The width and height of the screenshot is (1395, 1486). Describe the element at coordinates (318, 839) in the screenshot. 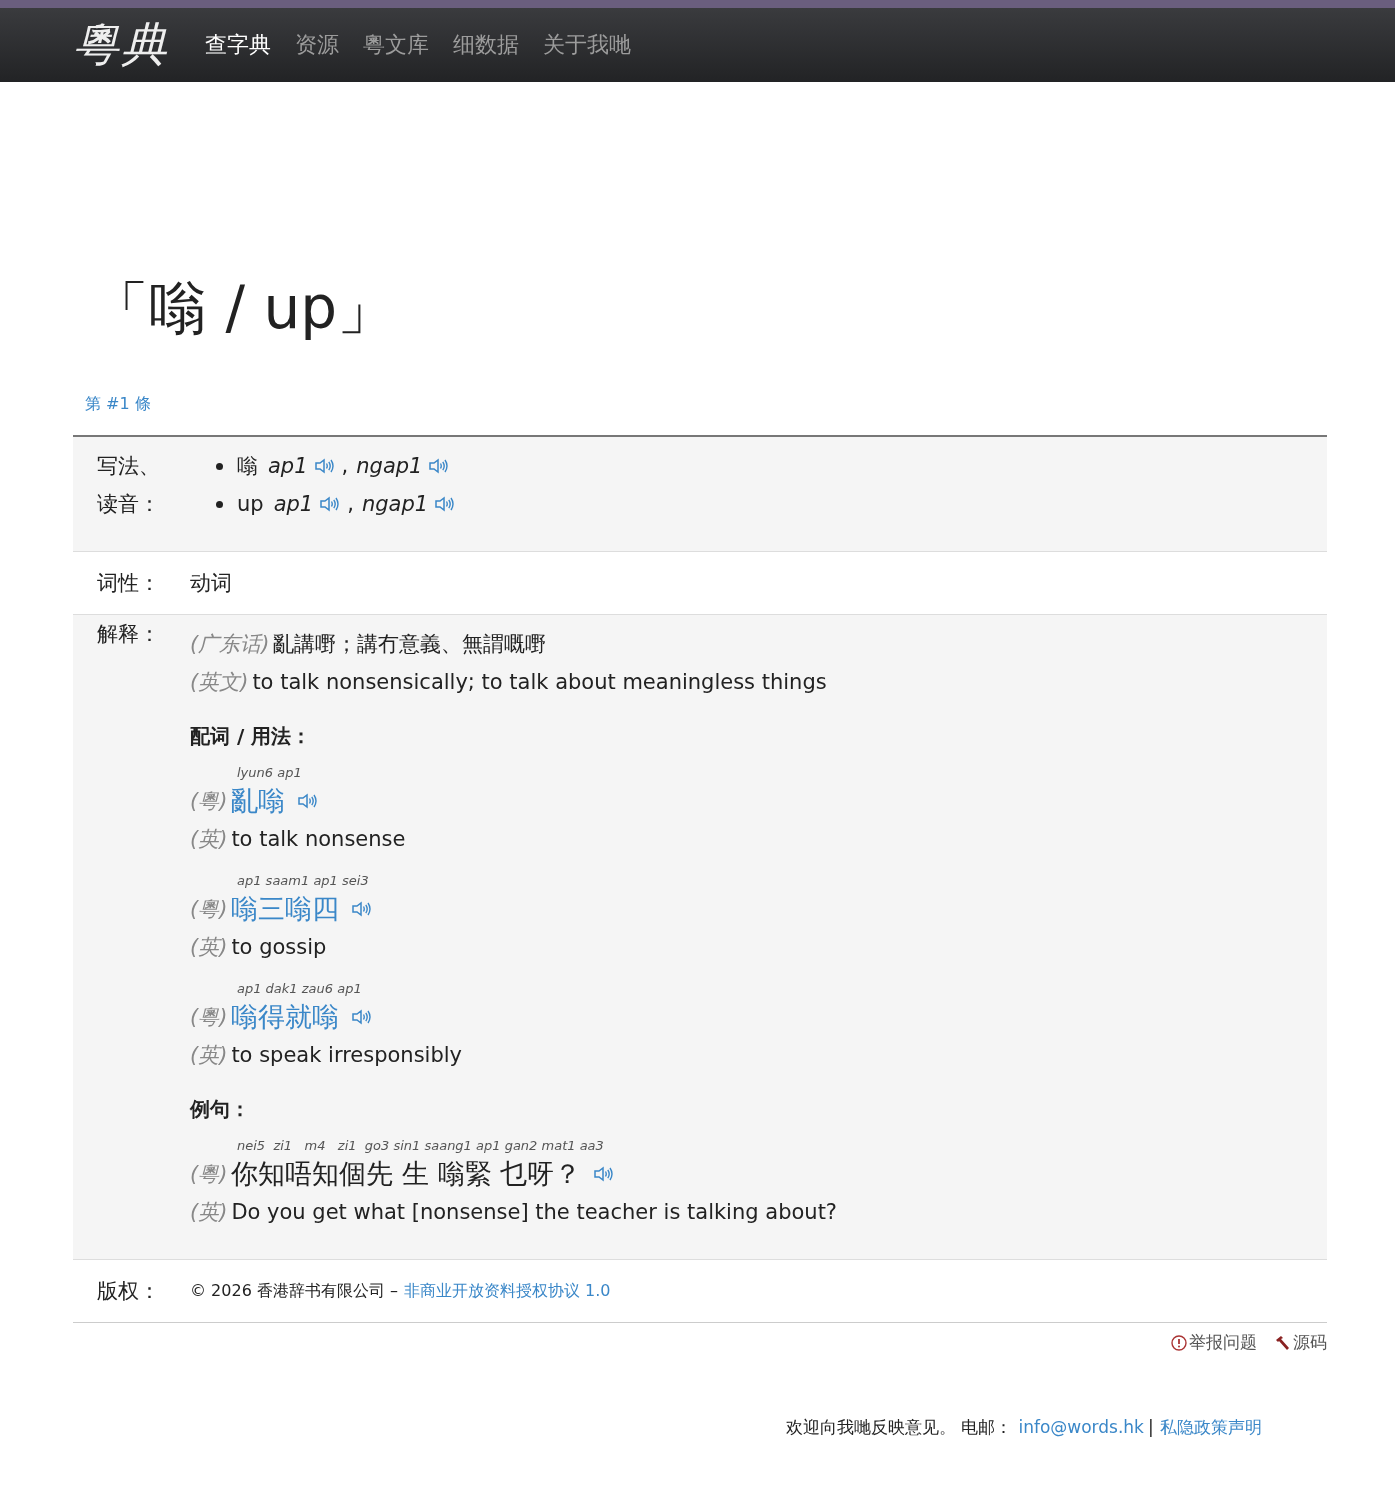

I see `meaning-text: to talk nonsense` at that location.